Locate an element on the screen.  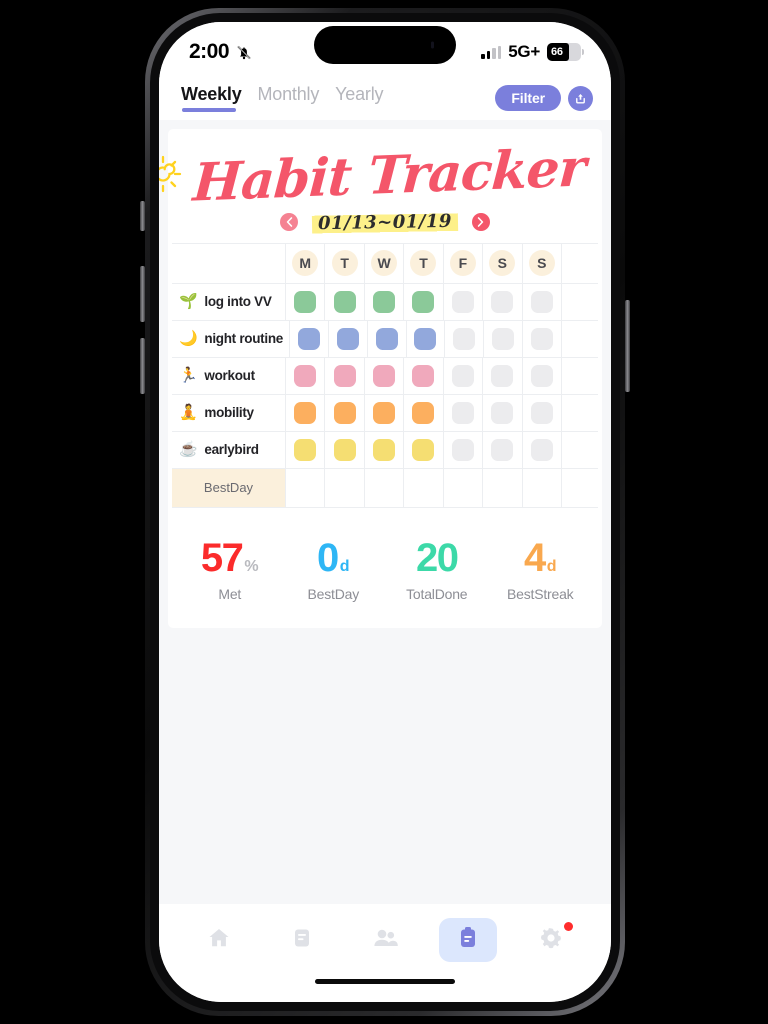
habit-cell-r4-d1 is located at coordinates (345, 449).